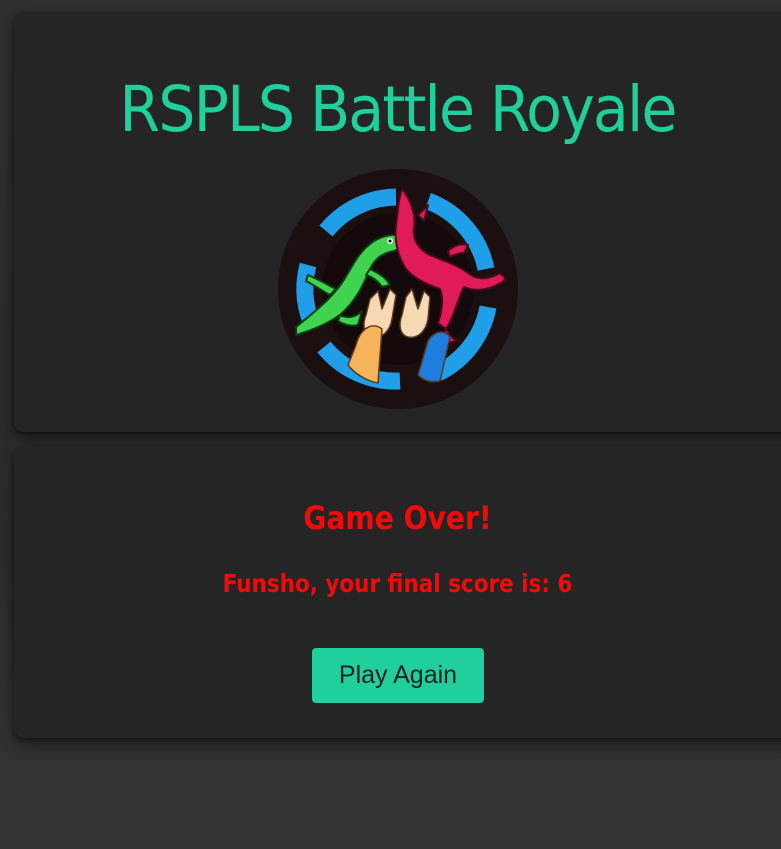  I want to click on rock-paper-scissors-lizard-spock-logo-icon, so click(398, 289).